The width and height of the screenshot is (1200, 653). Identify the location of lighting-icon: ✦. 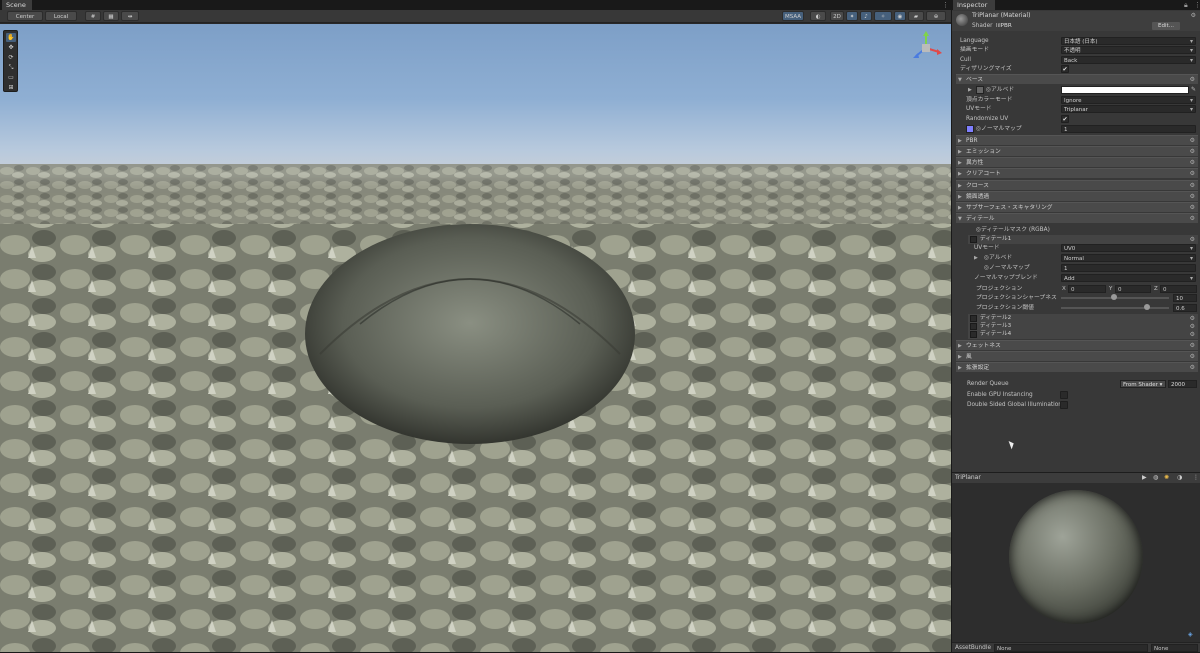
(852, 16).